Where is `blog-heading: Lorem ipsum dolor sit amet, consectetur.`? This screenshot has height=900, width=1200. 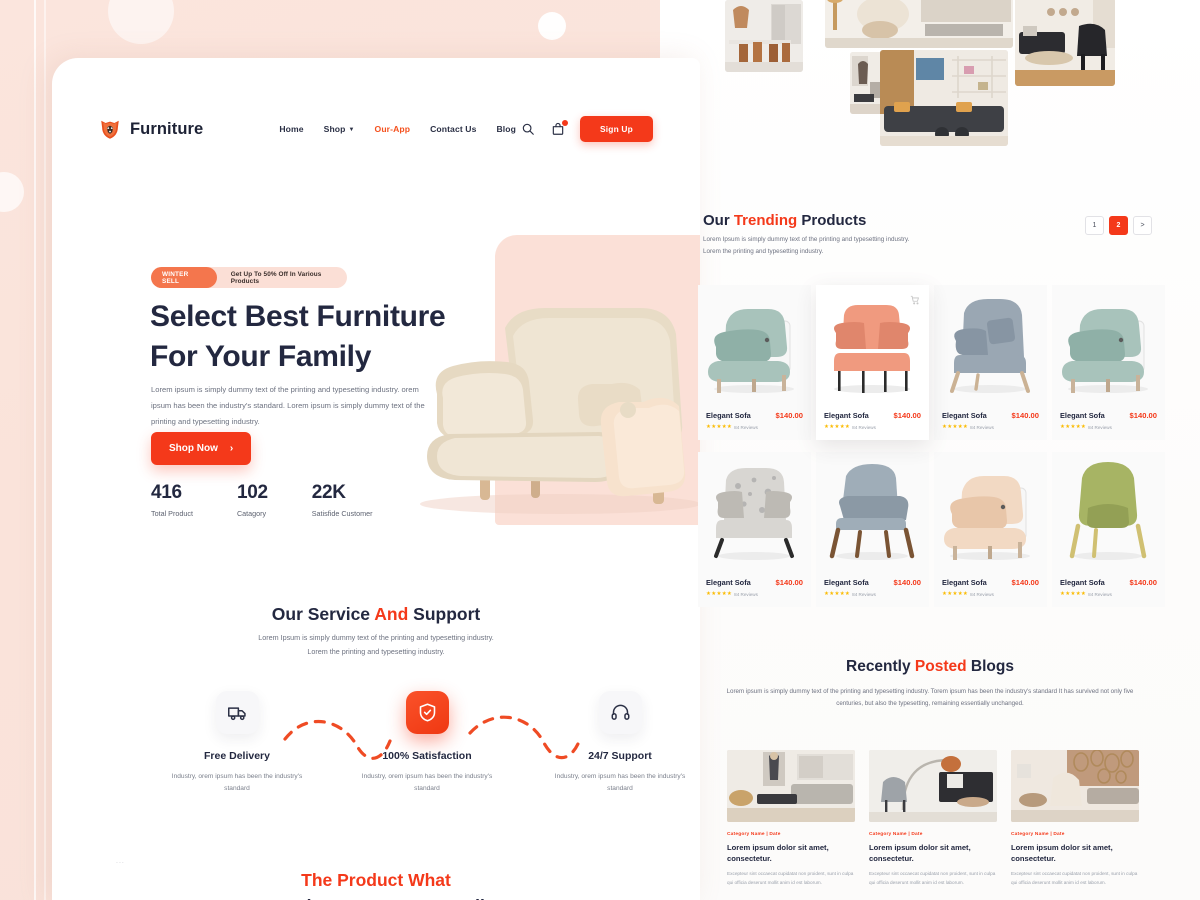 blog-heading: Lorem ipsum dolor sit amet, consectetur. is located at coordinates (778, 853).